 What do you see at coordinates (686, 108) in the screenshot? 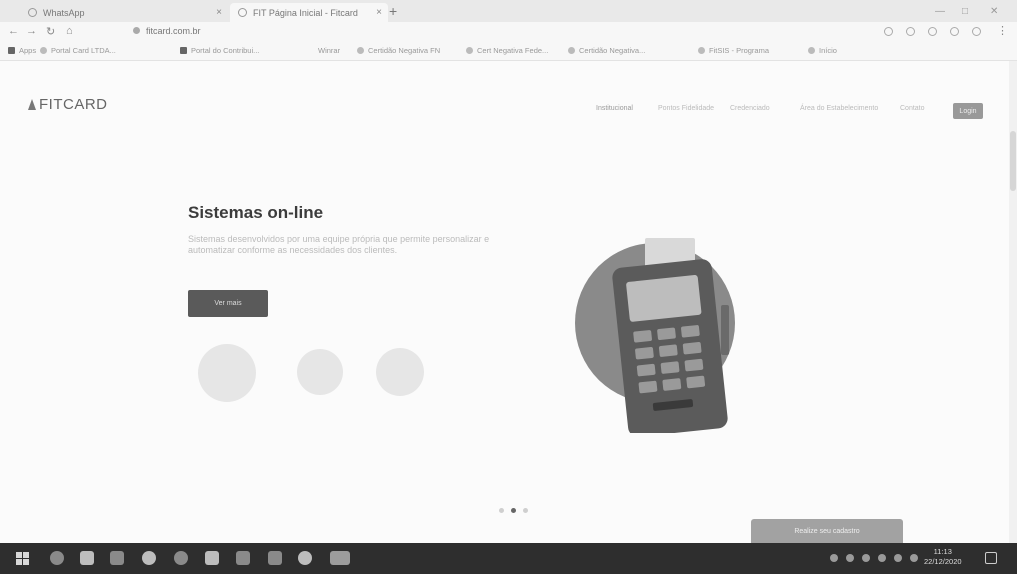
I see `nav-pontos: Pontos Fidelidade` at bounding box center [686, 108].